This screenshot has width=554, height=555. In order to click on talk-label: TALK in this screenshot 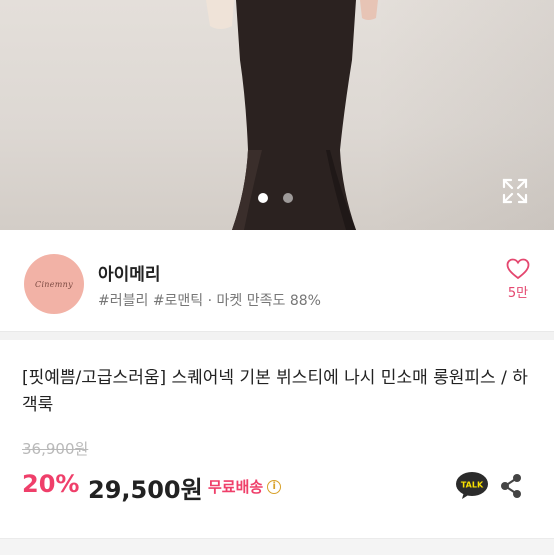, I will do `click(472, 485)`.